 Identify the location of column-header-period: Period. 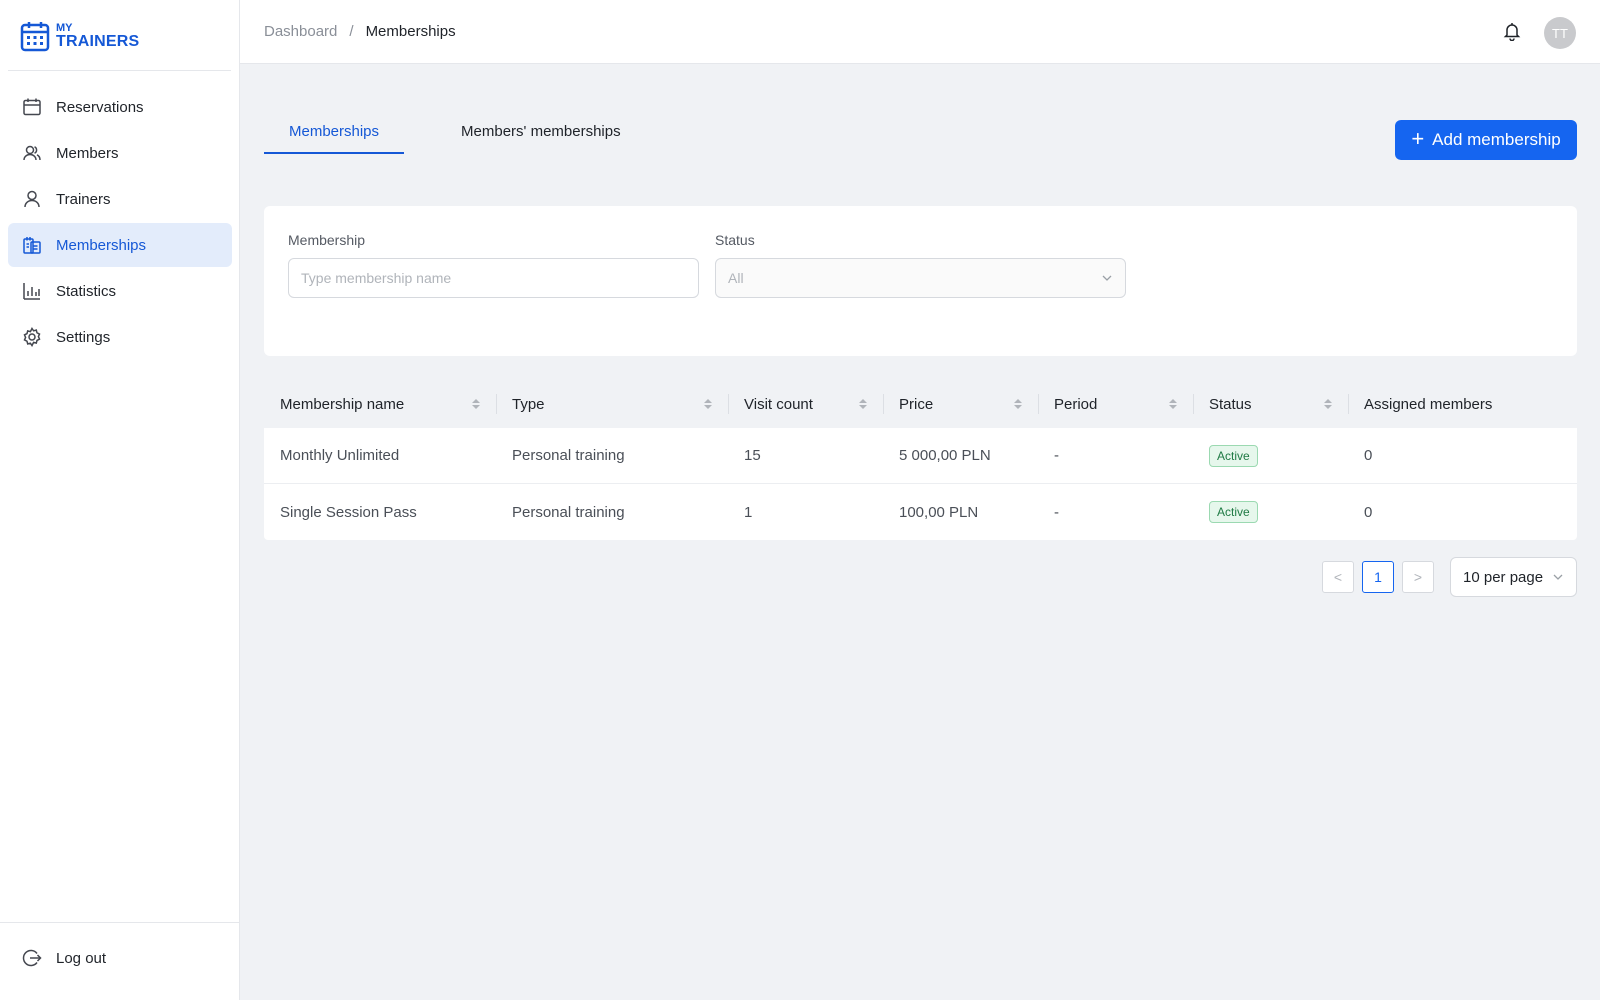
(1115, 404).